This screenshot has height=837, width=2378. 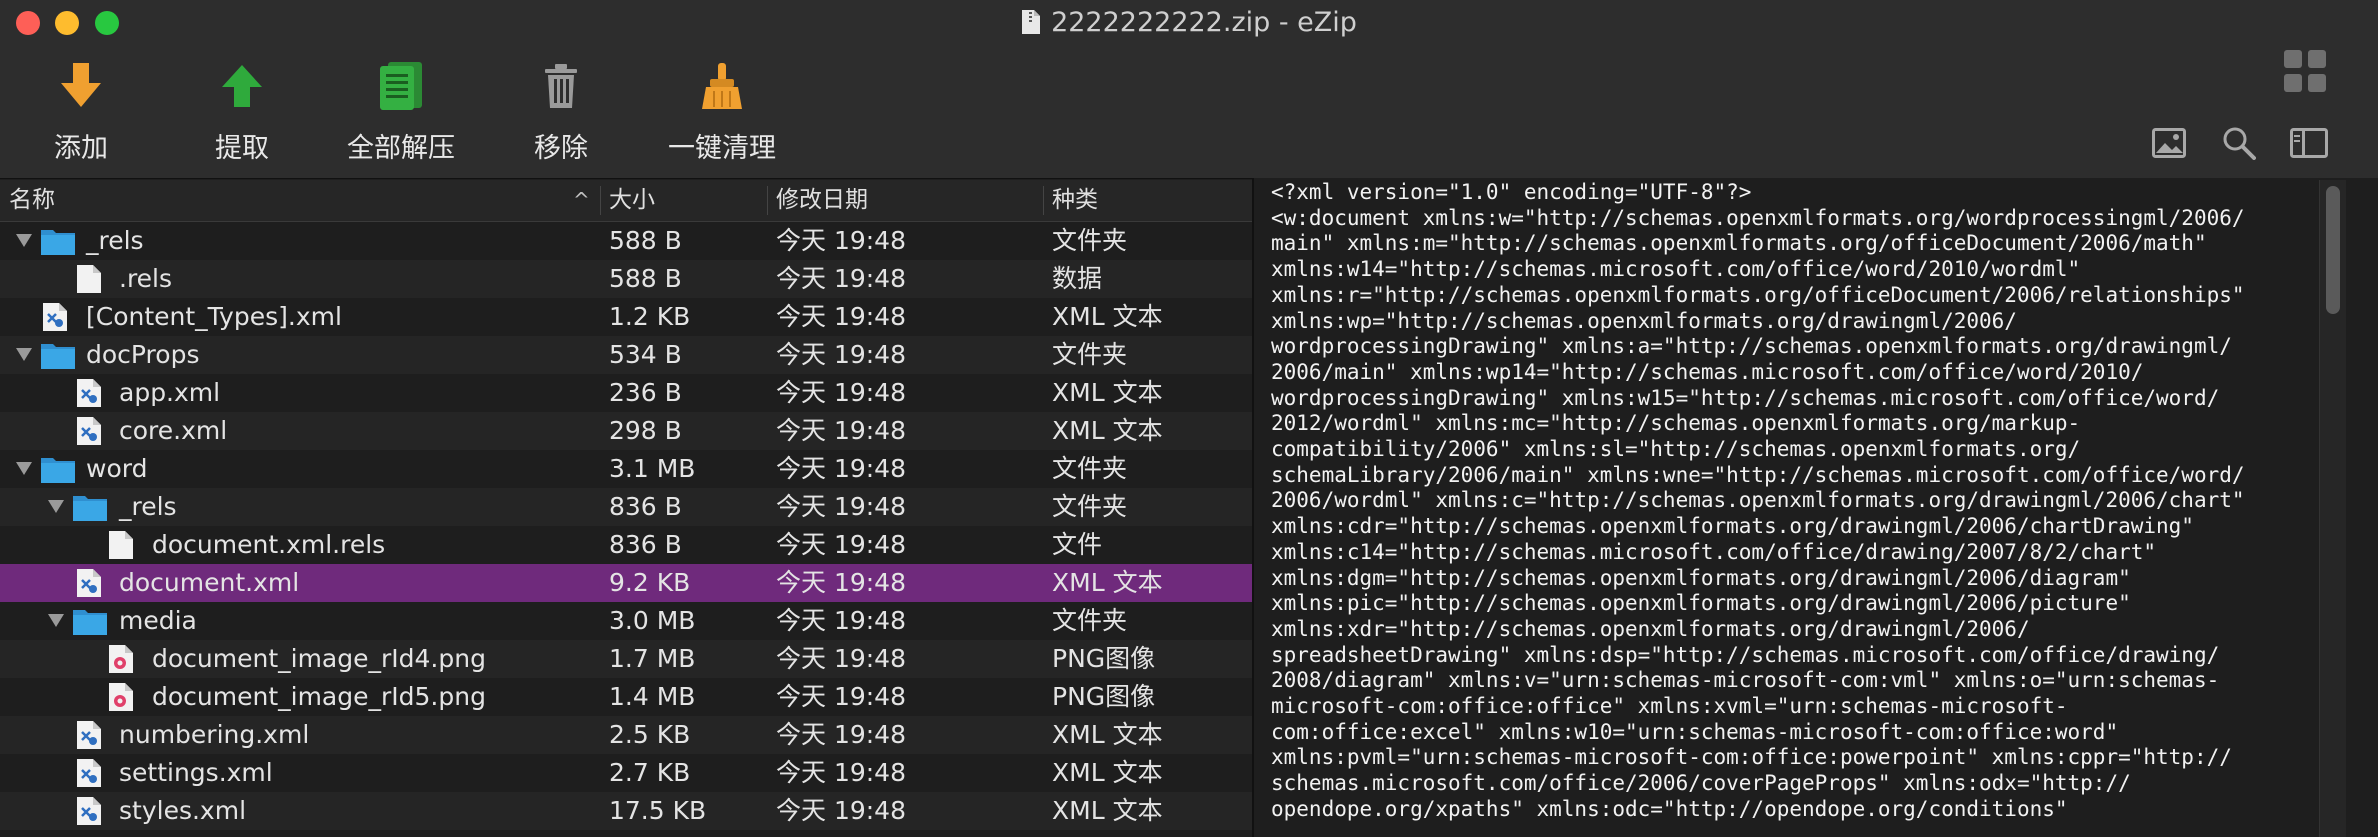 What do you see at coordinates (2239, 145) in the screenshot?
I see `search-icon` at bounding box center [2239, 145].